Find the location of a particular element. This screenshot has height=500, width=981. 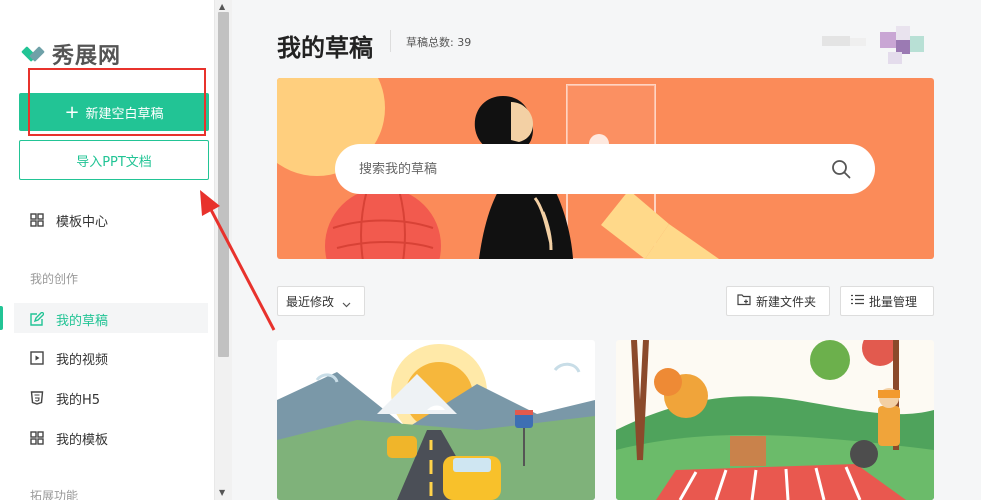

avatar is located at coordinates (878, 44).